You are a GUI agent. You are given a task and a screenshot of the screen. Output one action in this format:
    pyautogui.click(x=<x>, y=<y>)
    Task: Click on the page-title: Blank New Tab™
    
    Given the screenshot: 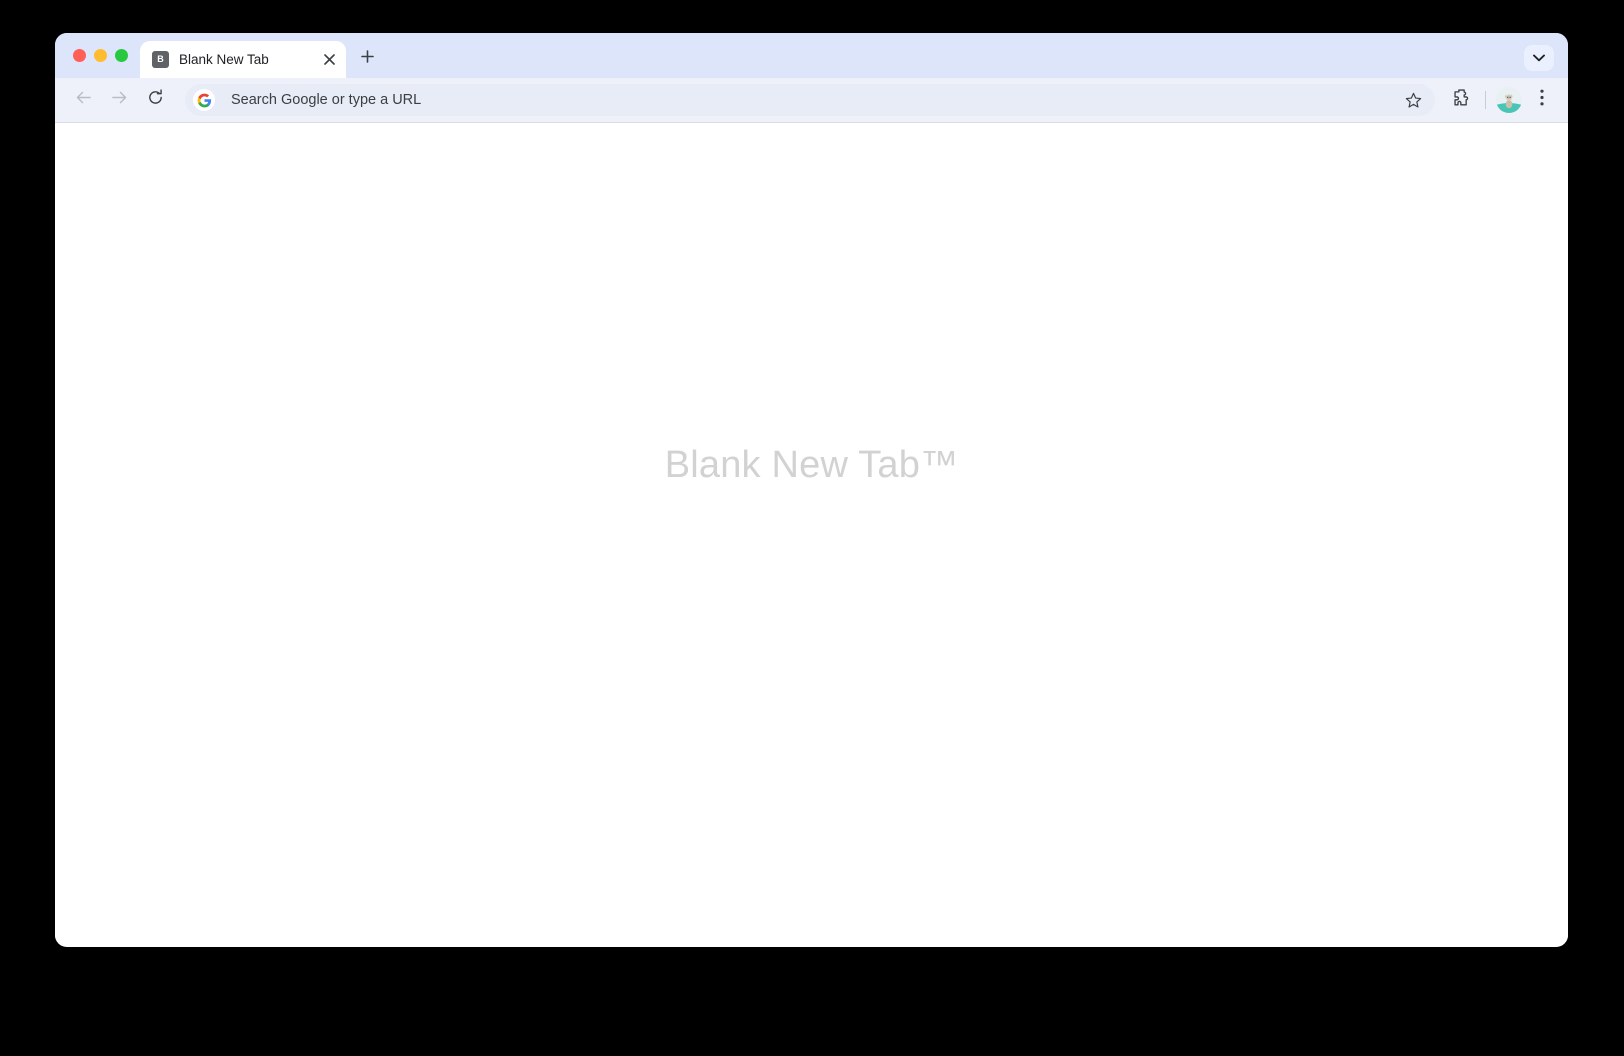 What is the action you would take?
    pyautogui.click(x=811, y=465)
    